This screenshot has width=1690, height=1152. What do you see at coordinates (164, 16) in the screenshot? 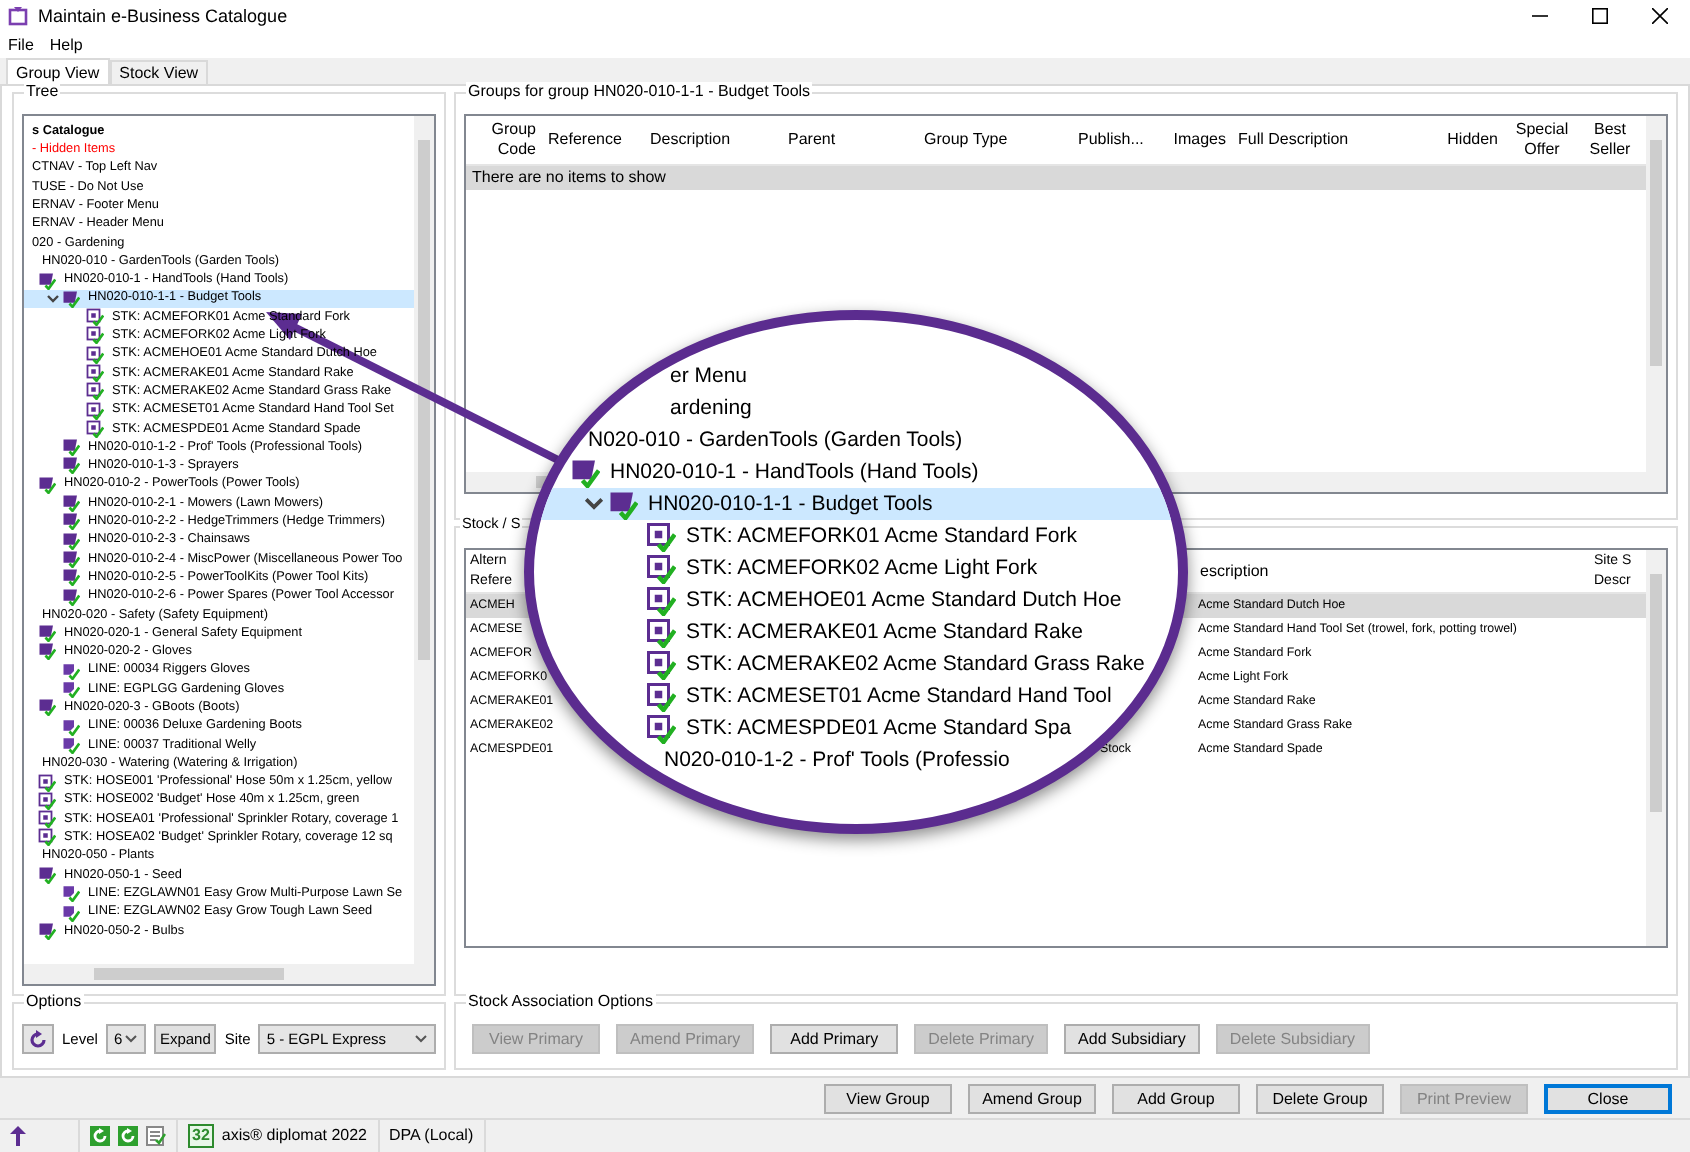
I see `window-title: Maintain e-Business Catalogue` at bounding box center [164, 16].